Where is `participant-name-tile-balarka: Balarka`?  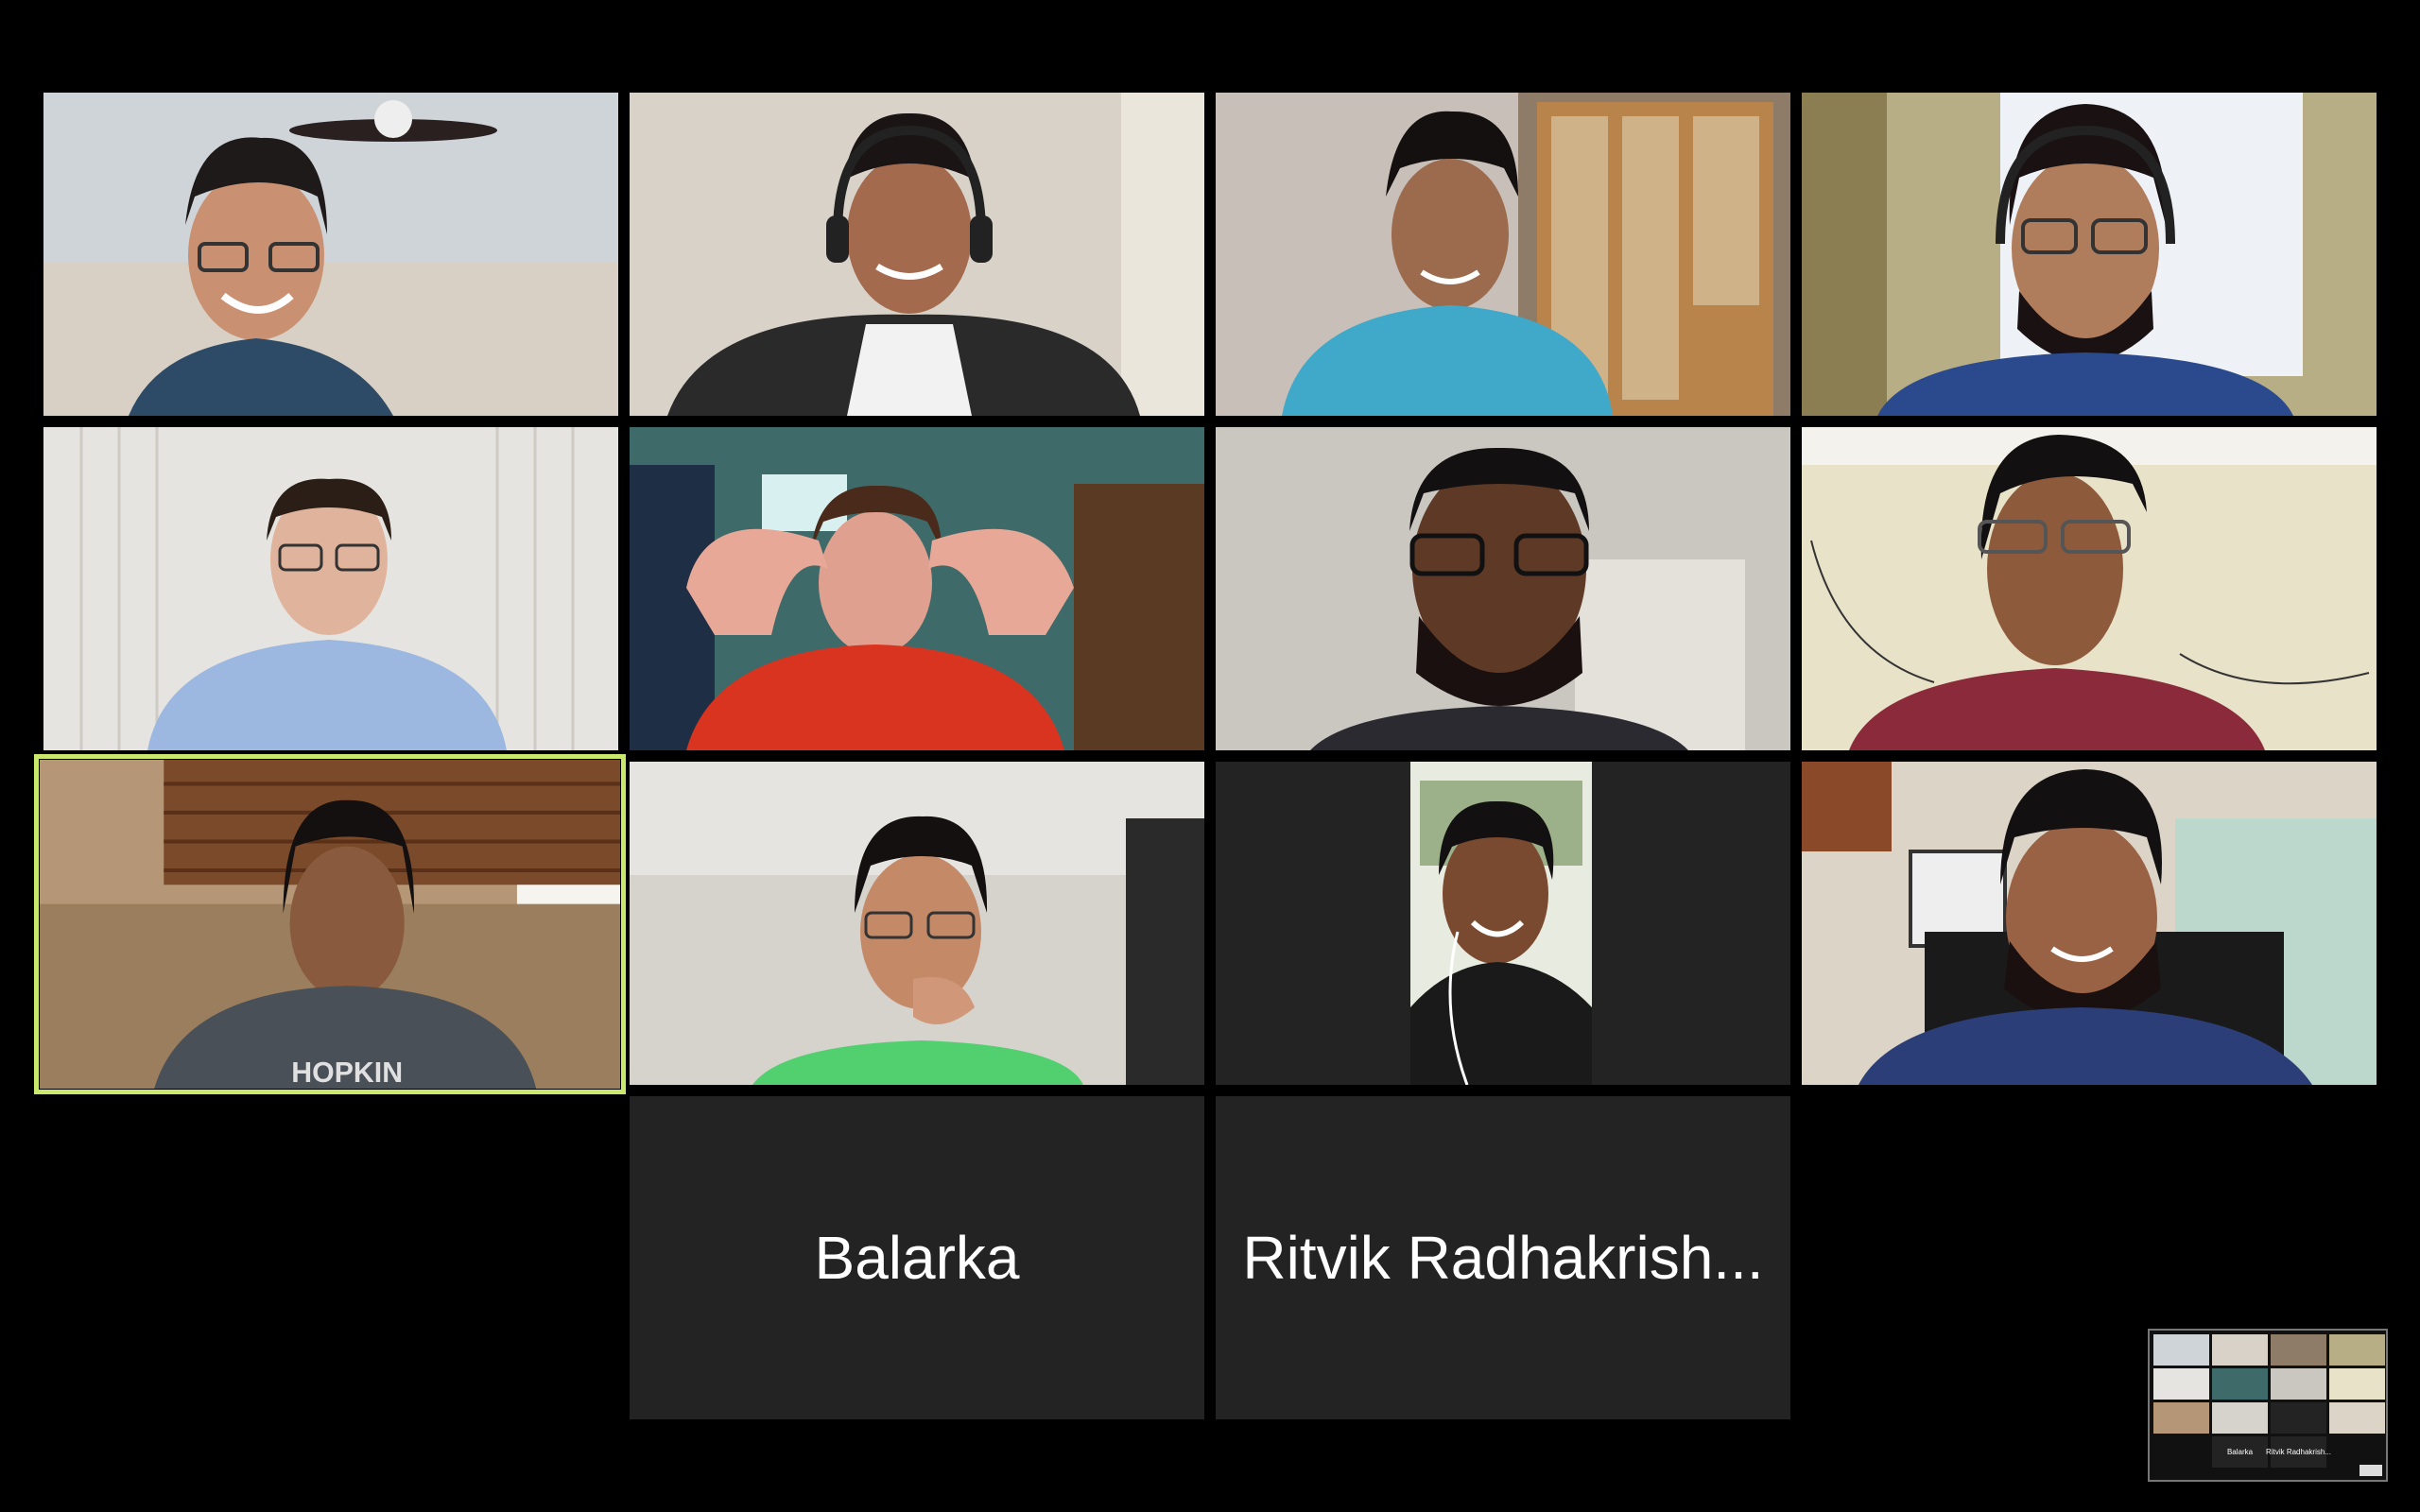
participant-name-tile-balarka: Balarka is located at coordinates (917, 1257).